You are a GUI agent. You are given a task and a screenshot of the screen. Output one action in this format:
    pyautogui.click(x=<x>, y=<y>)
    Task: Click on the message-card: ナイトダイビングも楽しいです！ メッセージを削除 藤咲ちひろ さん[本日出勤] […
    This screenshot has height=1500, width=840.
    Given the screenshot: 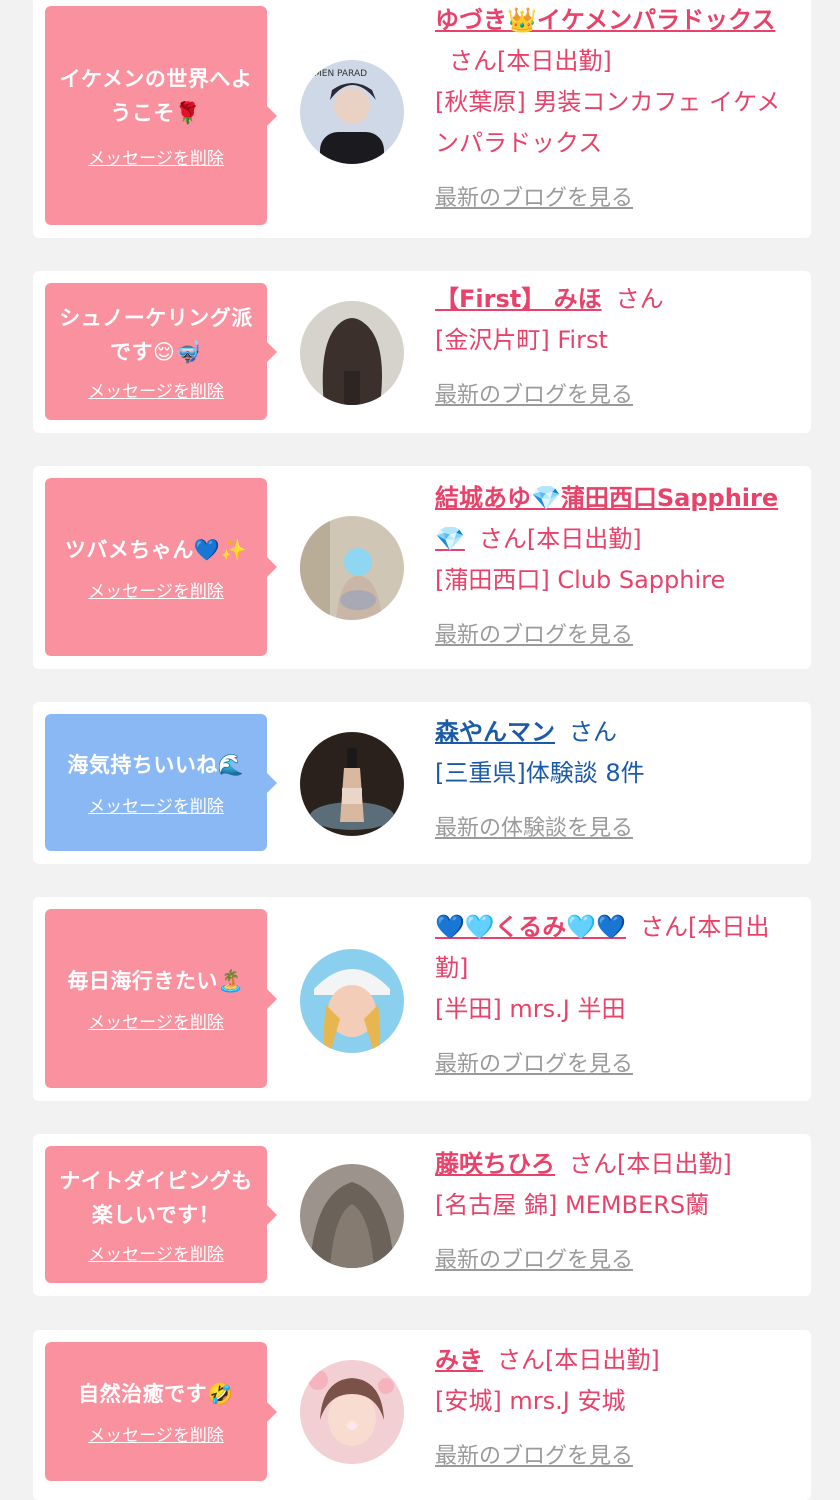 What is the action you would take?
    pyautogui.click(x=422, y=1215)
    